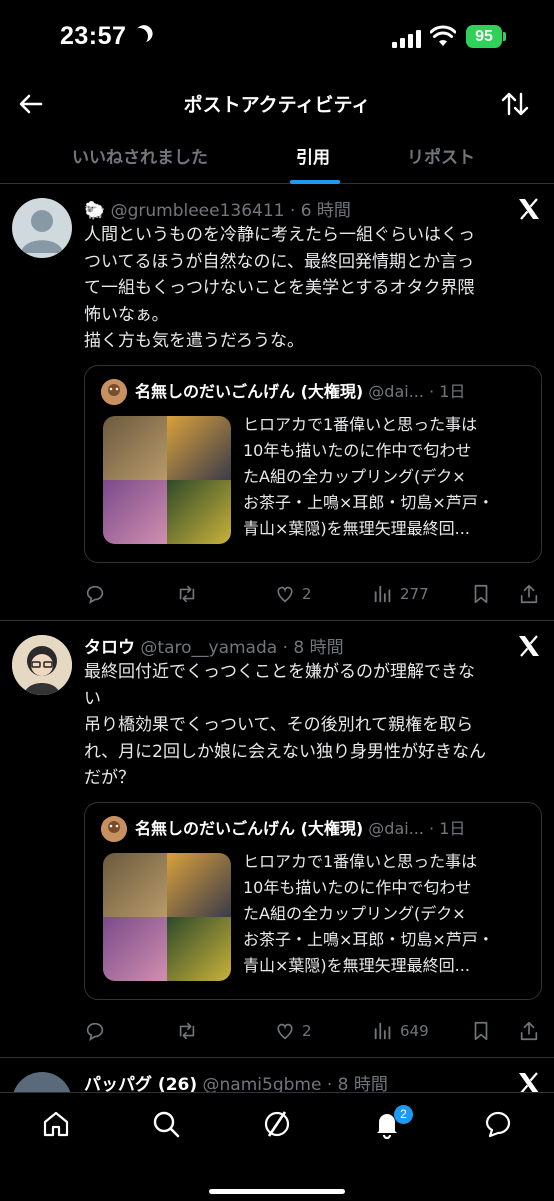  Describe the element at coordinates (498, 1124) in the screenshot. I see `messages-icon` at that location.